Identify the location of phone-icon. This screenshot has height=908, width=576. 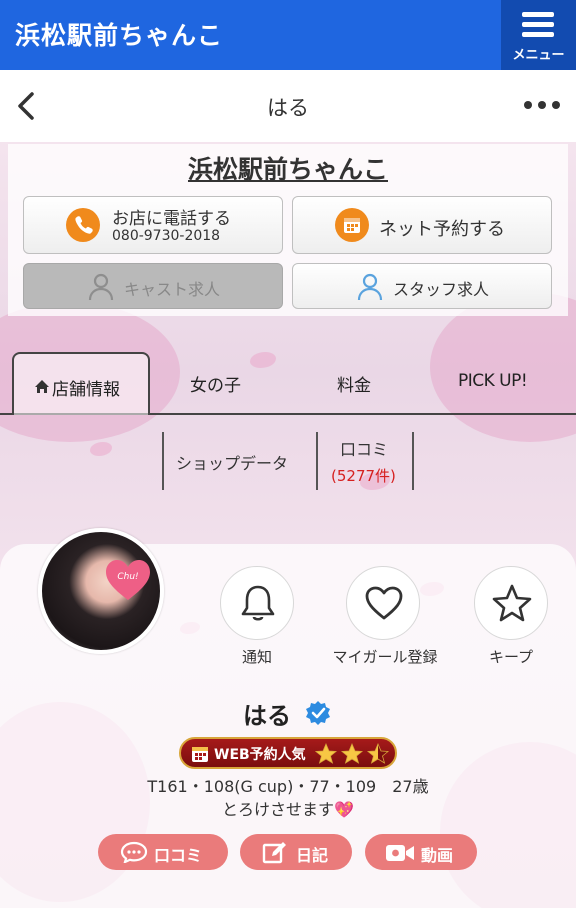
(83, 225).